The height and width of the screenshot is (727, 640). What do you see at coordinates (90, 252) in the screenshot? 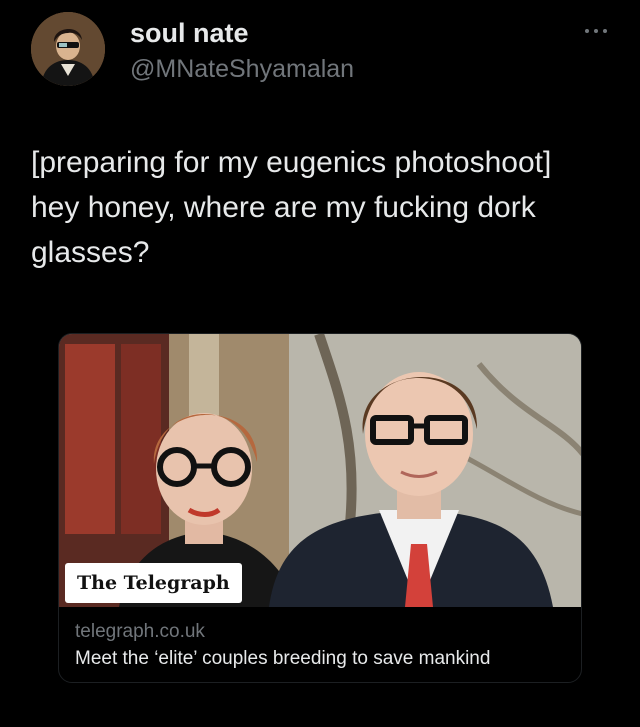
I see `tweet-line: glasses?` at bounding box center [90, 252].